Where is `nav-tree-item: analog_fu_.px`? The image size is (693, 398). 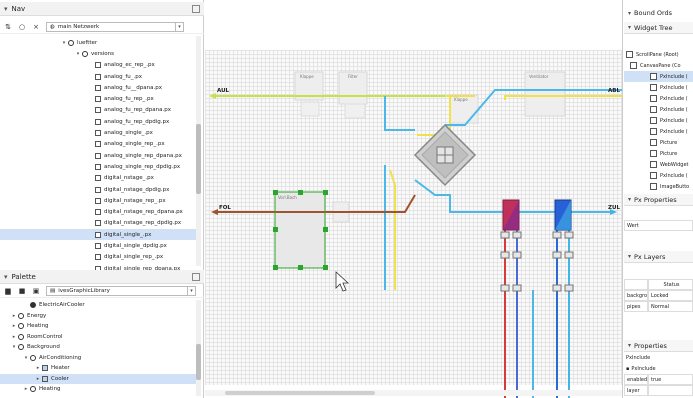 nav-tree-item: analog_fu_.px is located at coordinates (98, 76).